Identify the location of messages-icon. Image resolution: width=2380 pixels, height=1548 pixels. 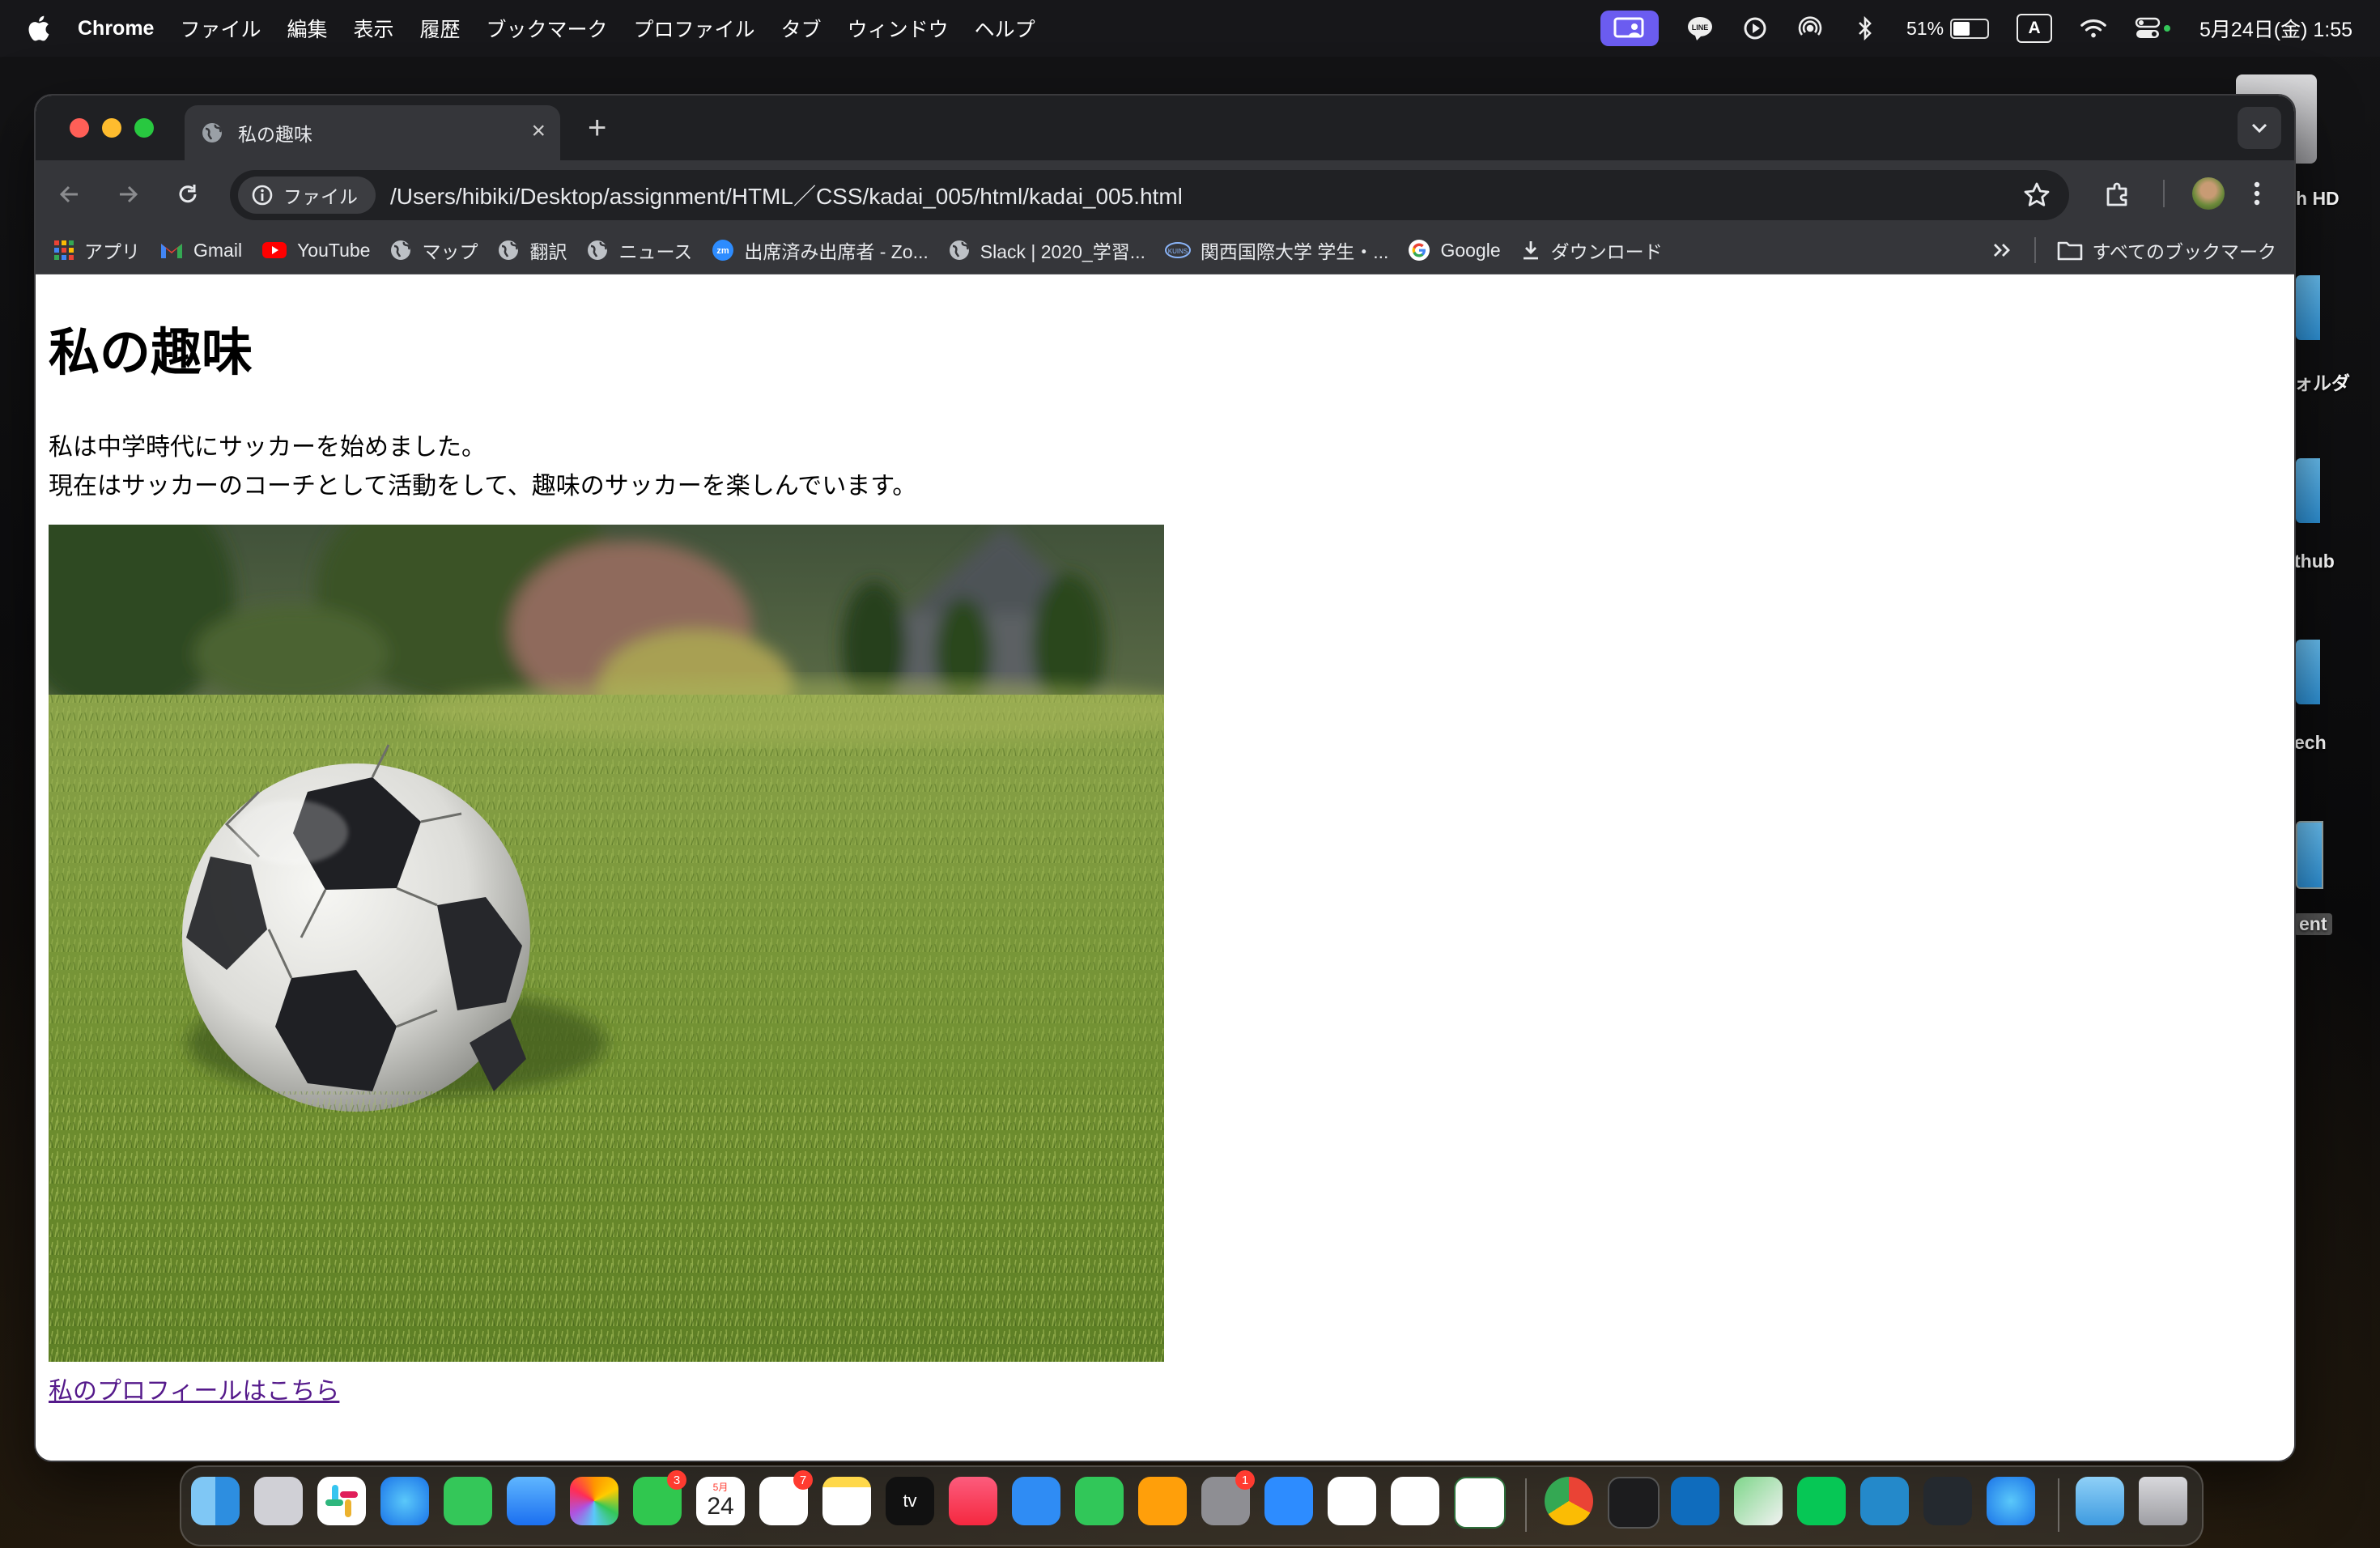
(468, 1501).